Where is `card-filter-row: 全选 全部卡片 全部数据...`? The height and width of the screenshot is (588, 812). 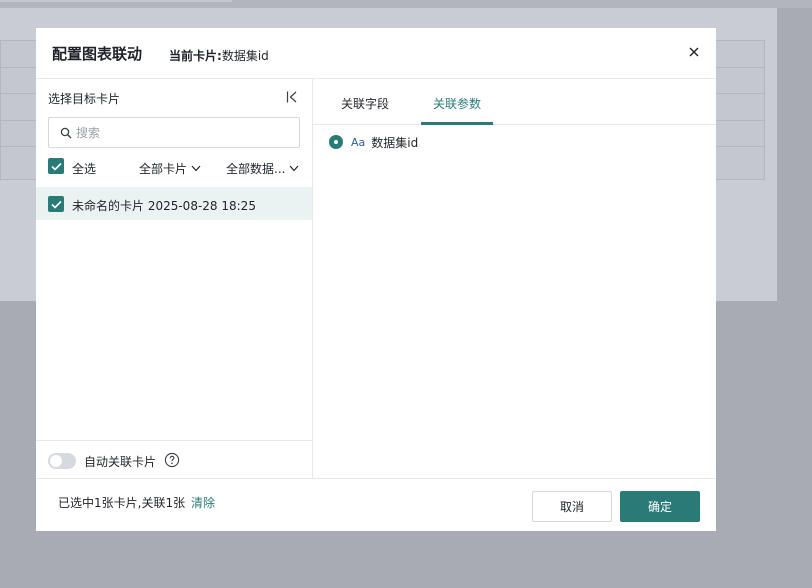
card-filter-row: 全选 全部卡片 全部数据... is located at coordinates (177, 167).